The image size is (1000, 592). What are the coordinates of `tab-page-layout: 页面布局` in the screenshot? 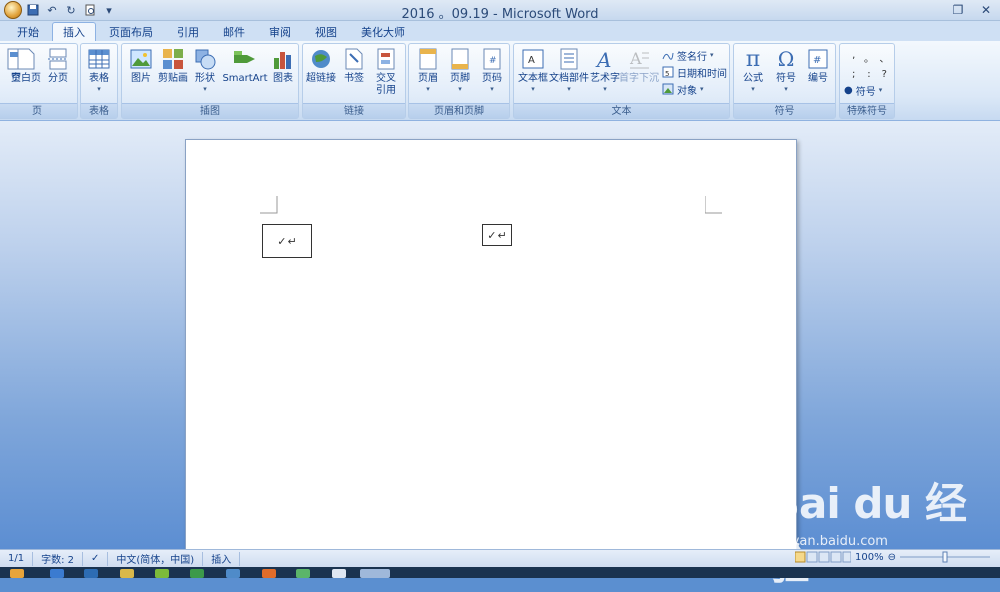 It's located at (131, 31).